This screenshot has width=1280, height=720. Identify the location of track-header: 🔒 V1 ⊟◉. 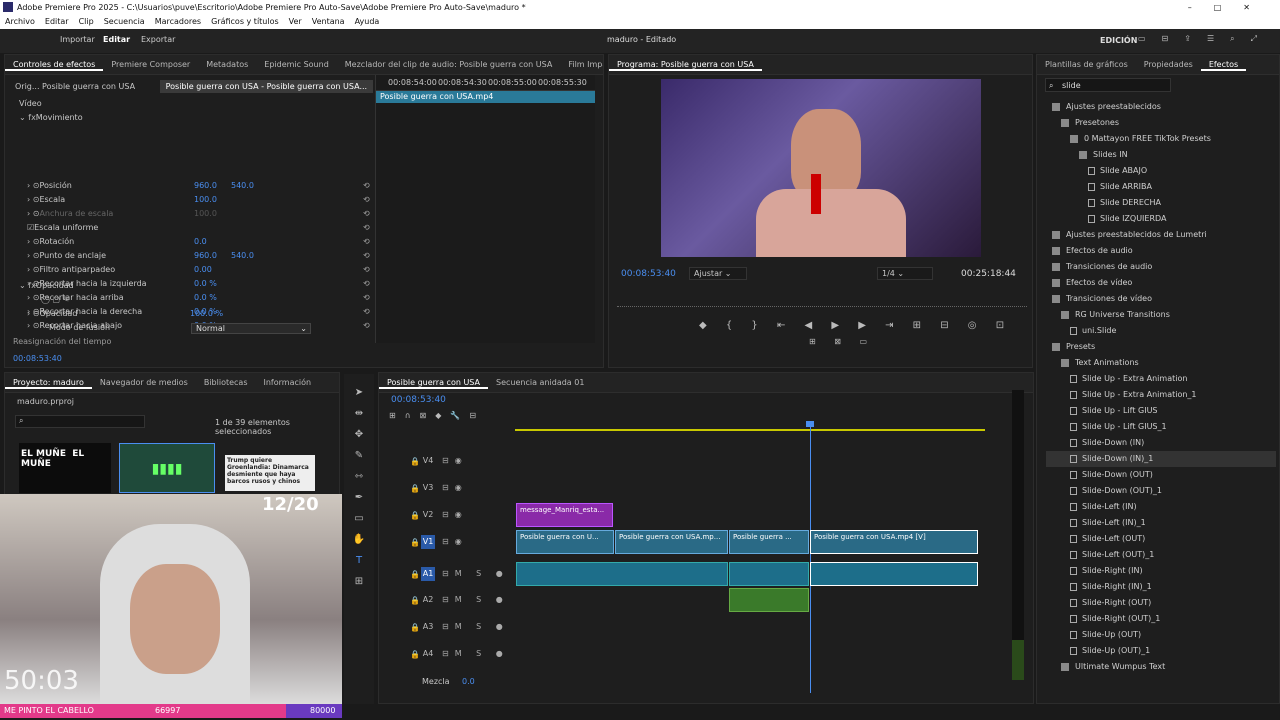
(447, 543).